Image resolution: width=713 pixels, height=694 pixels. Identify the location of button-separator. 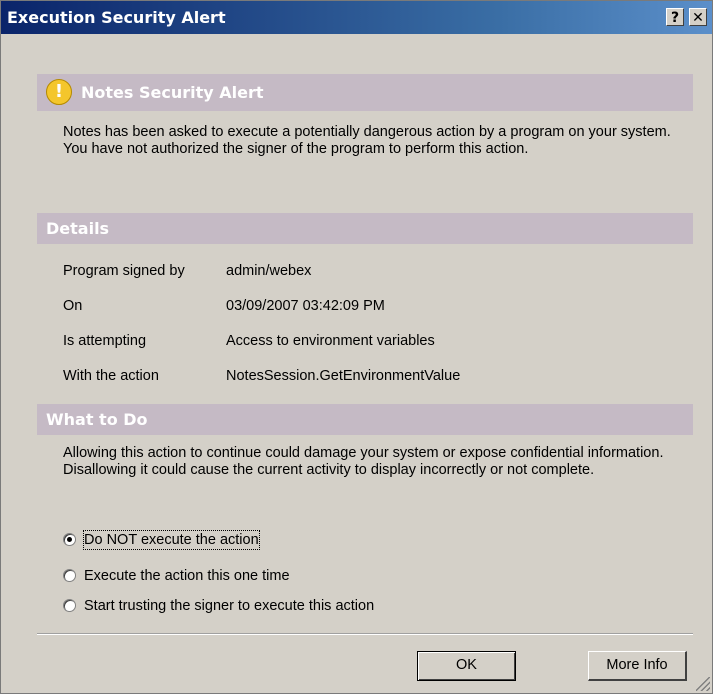
(365, 634).